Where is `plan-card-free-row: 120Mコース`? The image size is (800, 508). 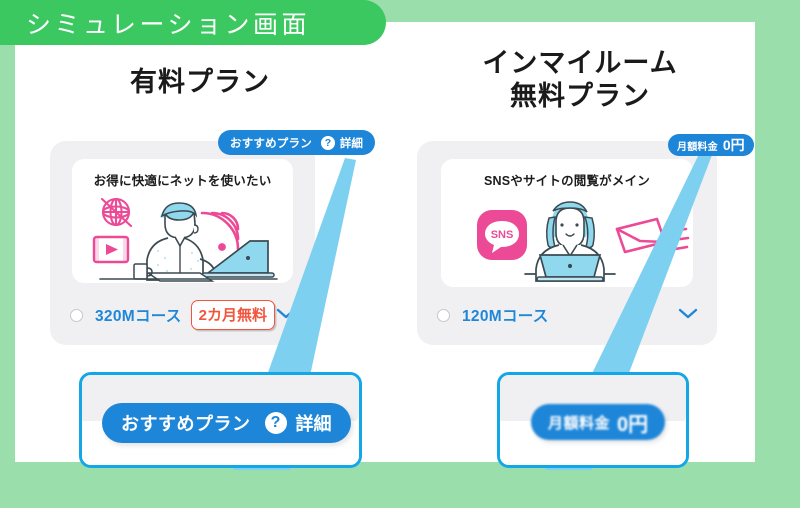
plan-card-free-row: 120Mコース is located at coordinates (567, 315).